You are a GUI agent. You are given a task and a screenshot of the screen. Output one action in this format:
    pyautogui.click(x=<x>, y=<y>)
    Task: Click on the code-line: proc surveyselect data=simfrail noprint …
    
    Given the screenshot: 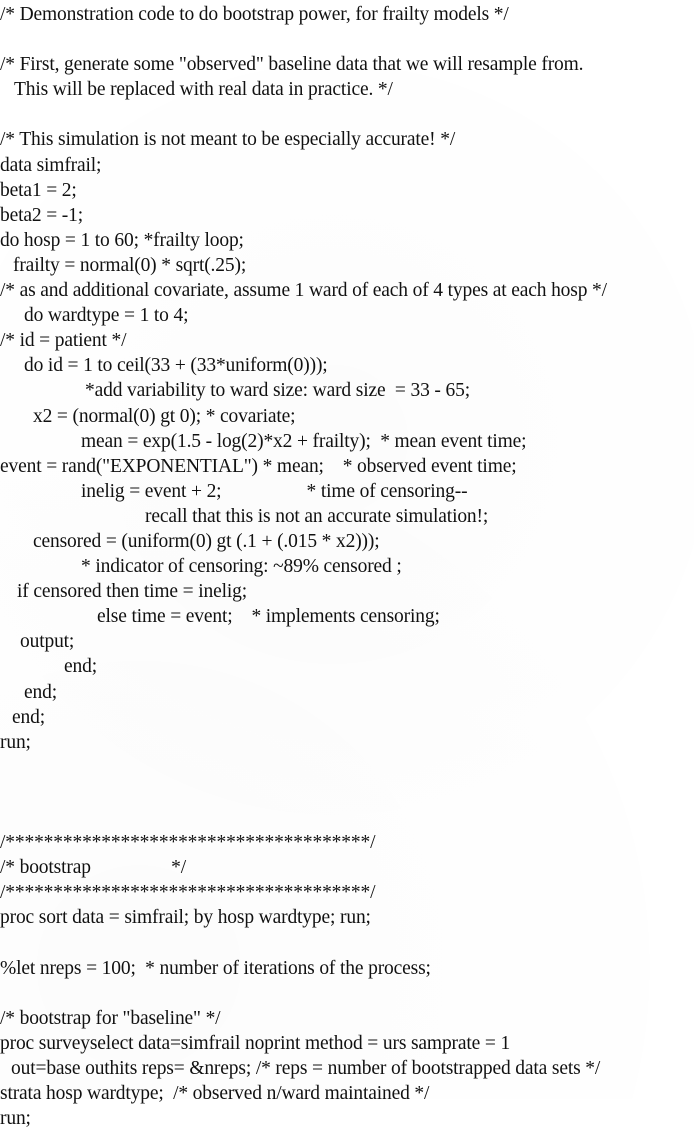 What is the action you would take?
    pyautogui.click(x=347, y=1043)
    